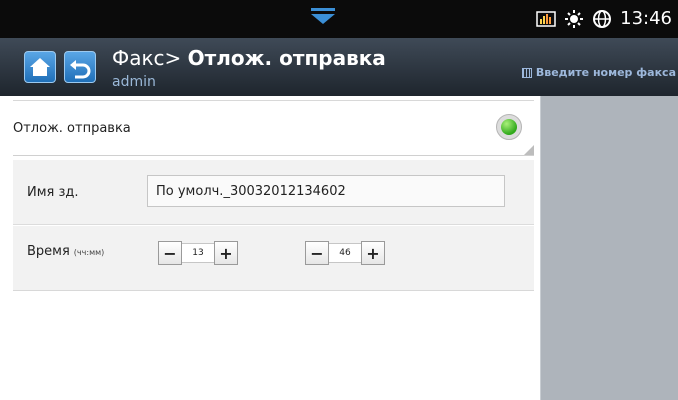 The image size is (678, 400). What do you see at coordinates (339, 19) in the screenshot?
I see `status-bar: 13:46` at bounding box center [339, 19].